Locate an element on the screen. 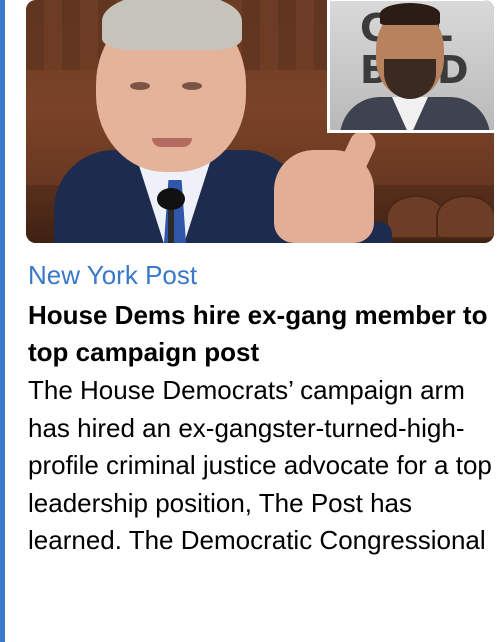 This screenshot has height=642, width=498. microphone-icon is located at coordinates (171, 199).